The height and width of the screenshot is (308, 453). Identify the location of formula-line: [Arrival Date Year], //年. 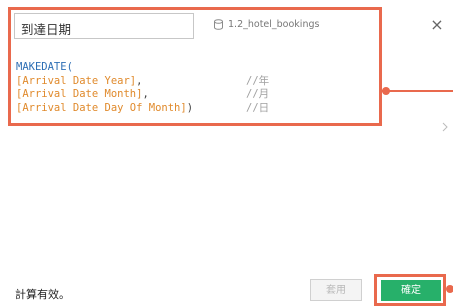
(142, 81).